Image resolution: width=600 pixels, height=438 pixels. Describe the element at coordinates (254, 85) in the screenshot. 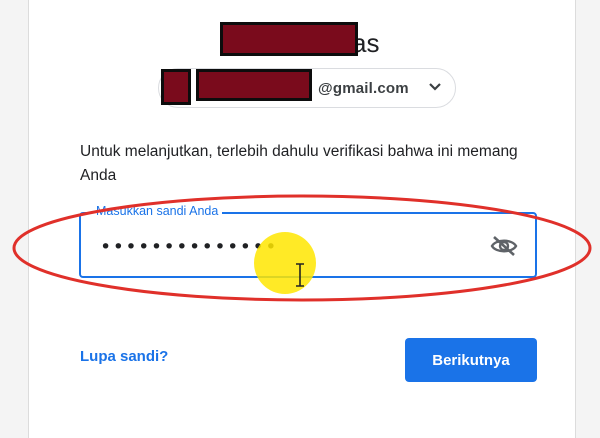

I see `redacted-email-prefix` at that location.